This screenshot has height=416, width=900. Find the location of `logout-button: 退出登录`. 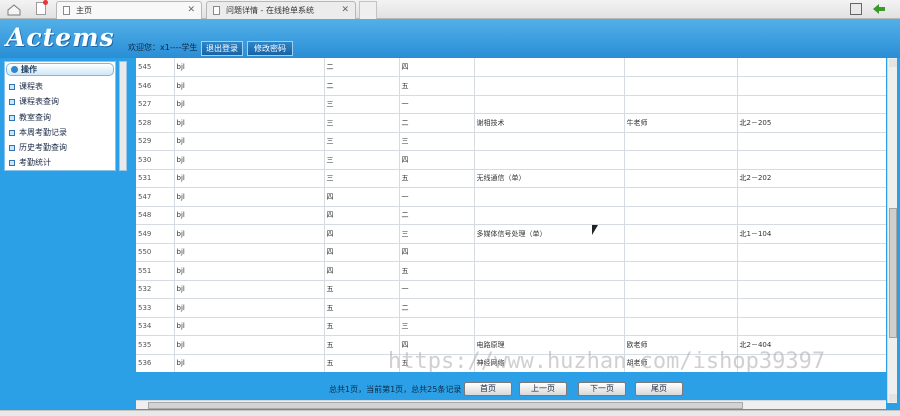

logout-button: 退出登录 is located at coordinates (222, 48).